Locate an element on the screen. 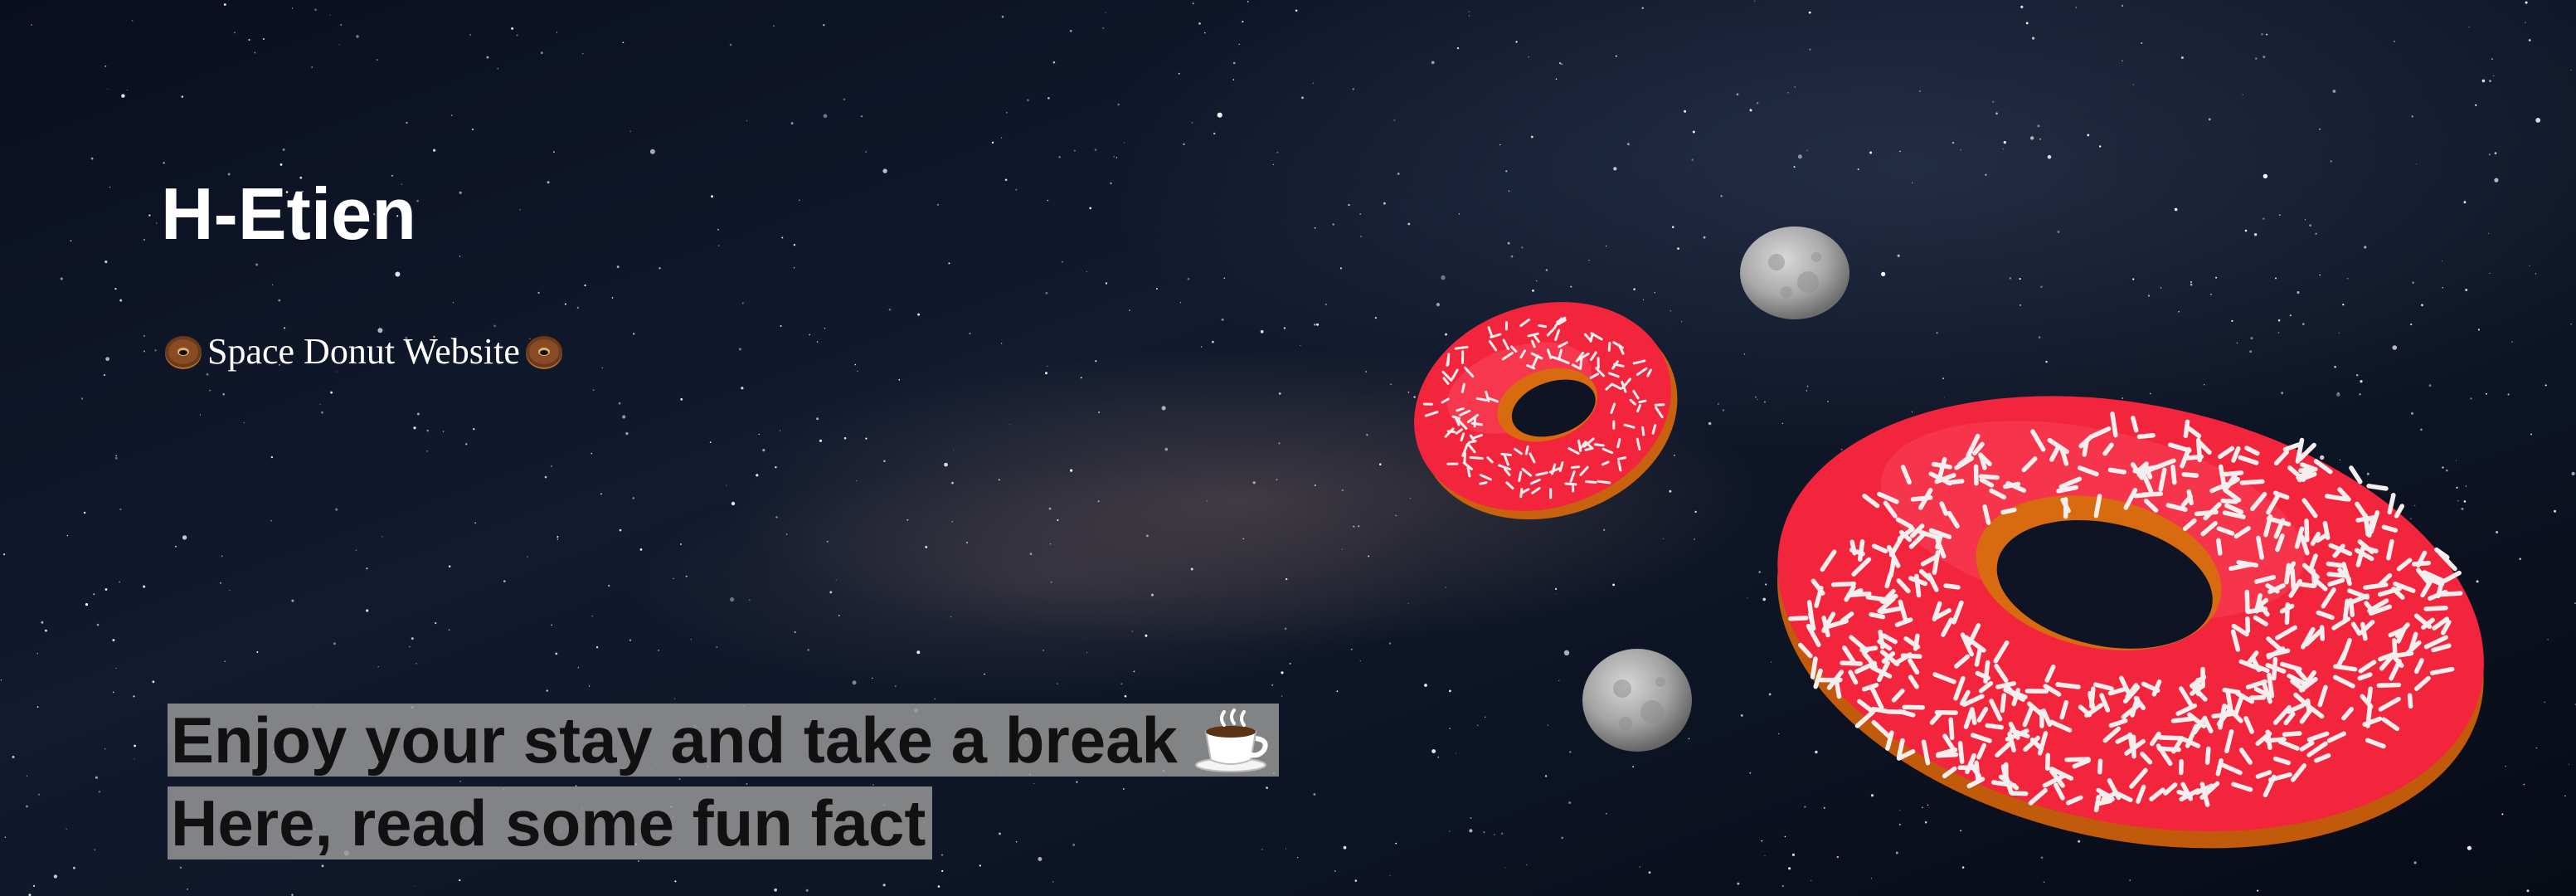  tagline-fun-fact: Here, read some fun fact is located at coordinates (550, 822).